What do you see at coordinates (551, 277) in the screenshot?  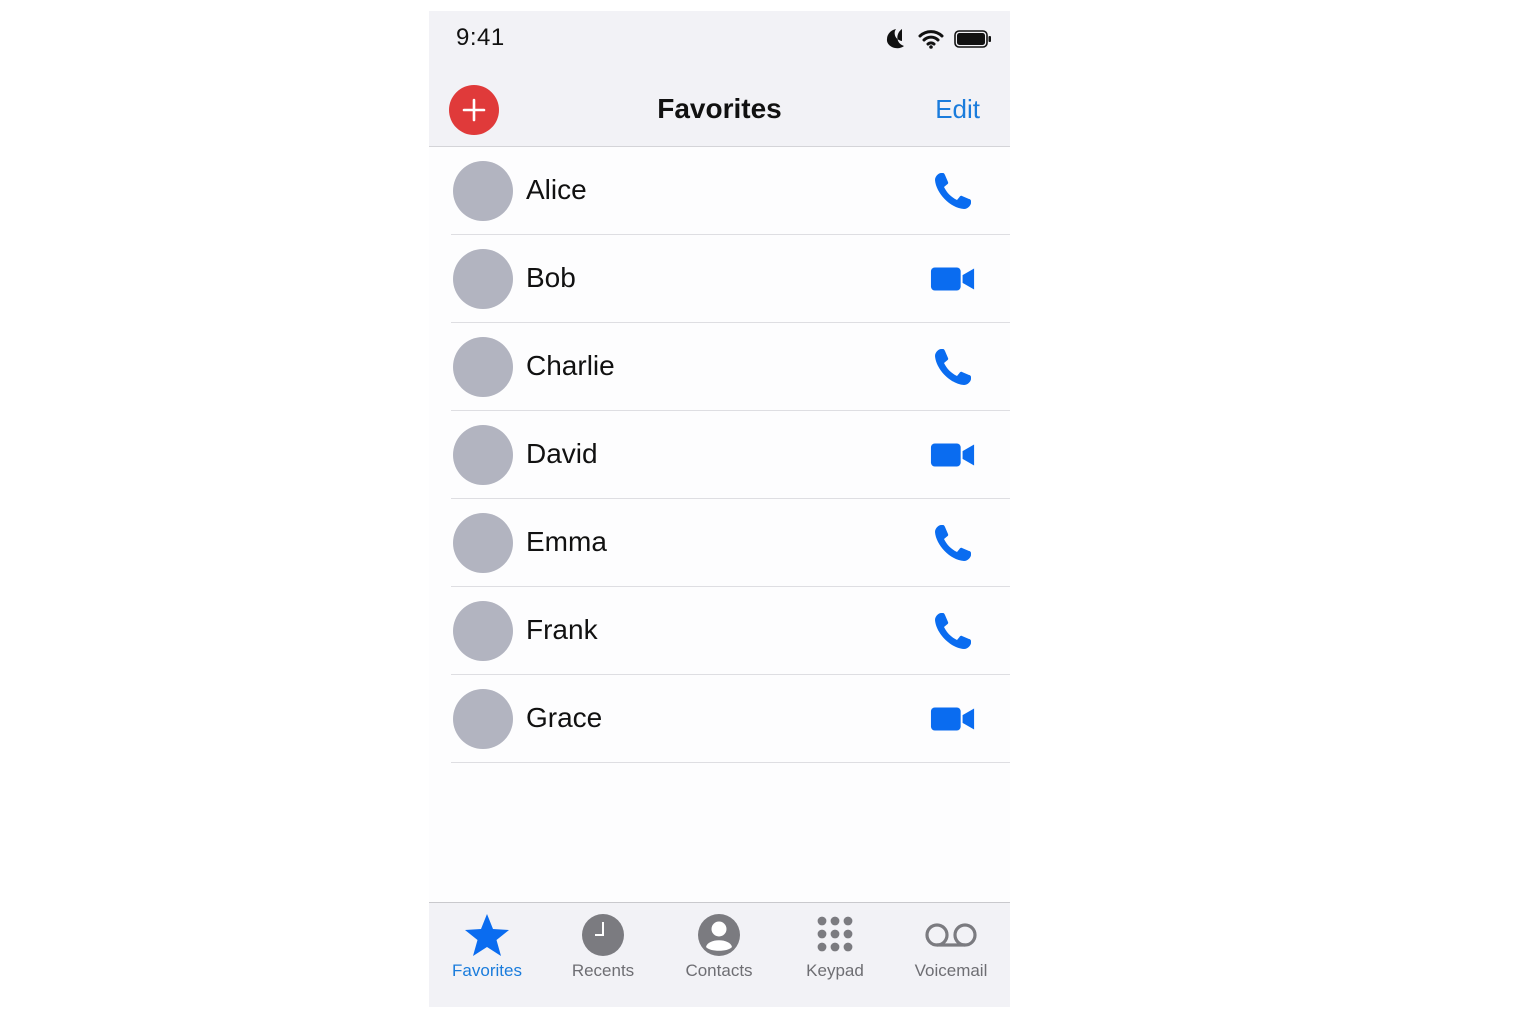 I see `contact-name: Bob` at bounding box center [551, 277].